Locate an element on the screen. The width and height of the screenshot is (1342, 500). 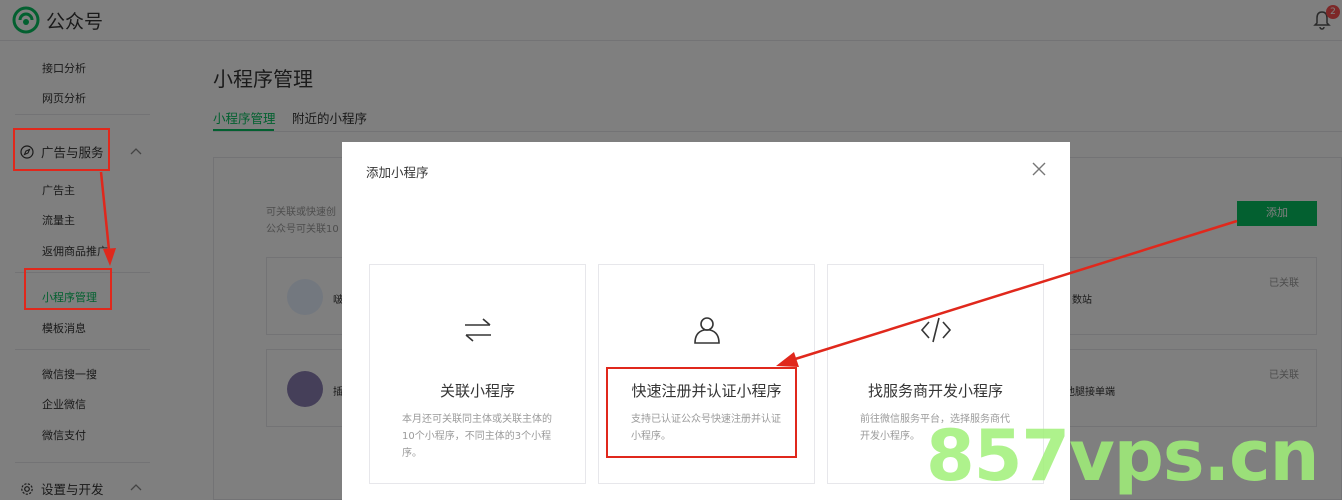
option-description: 本月还可关联同主体或关联主体的10个小程序，不同主体的3个小程序。 is located at coordinates (477, 436).